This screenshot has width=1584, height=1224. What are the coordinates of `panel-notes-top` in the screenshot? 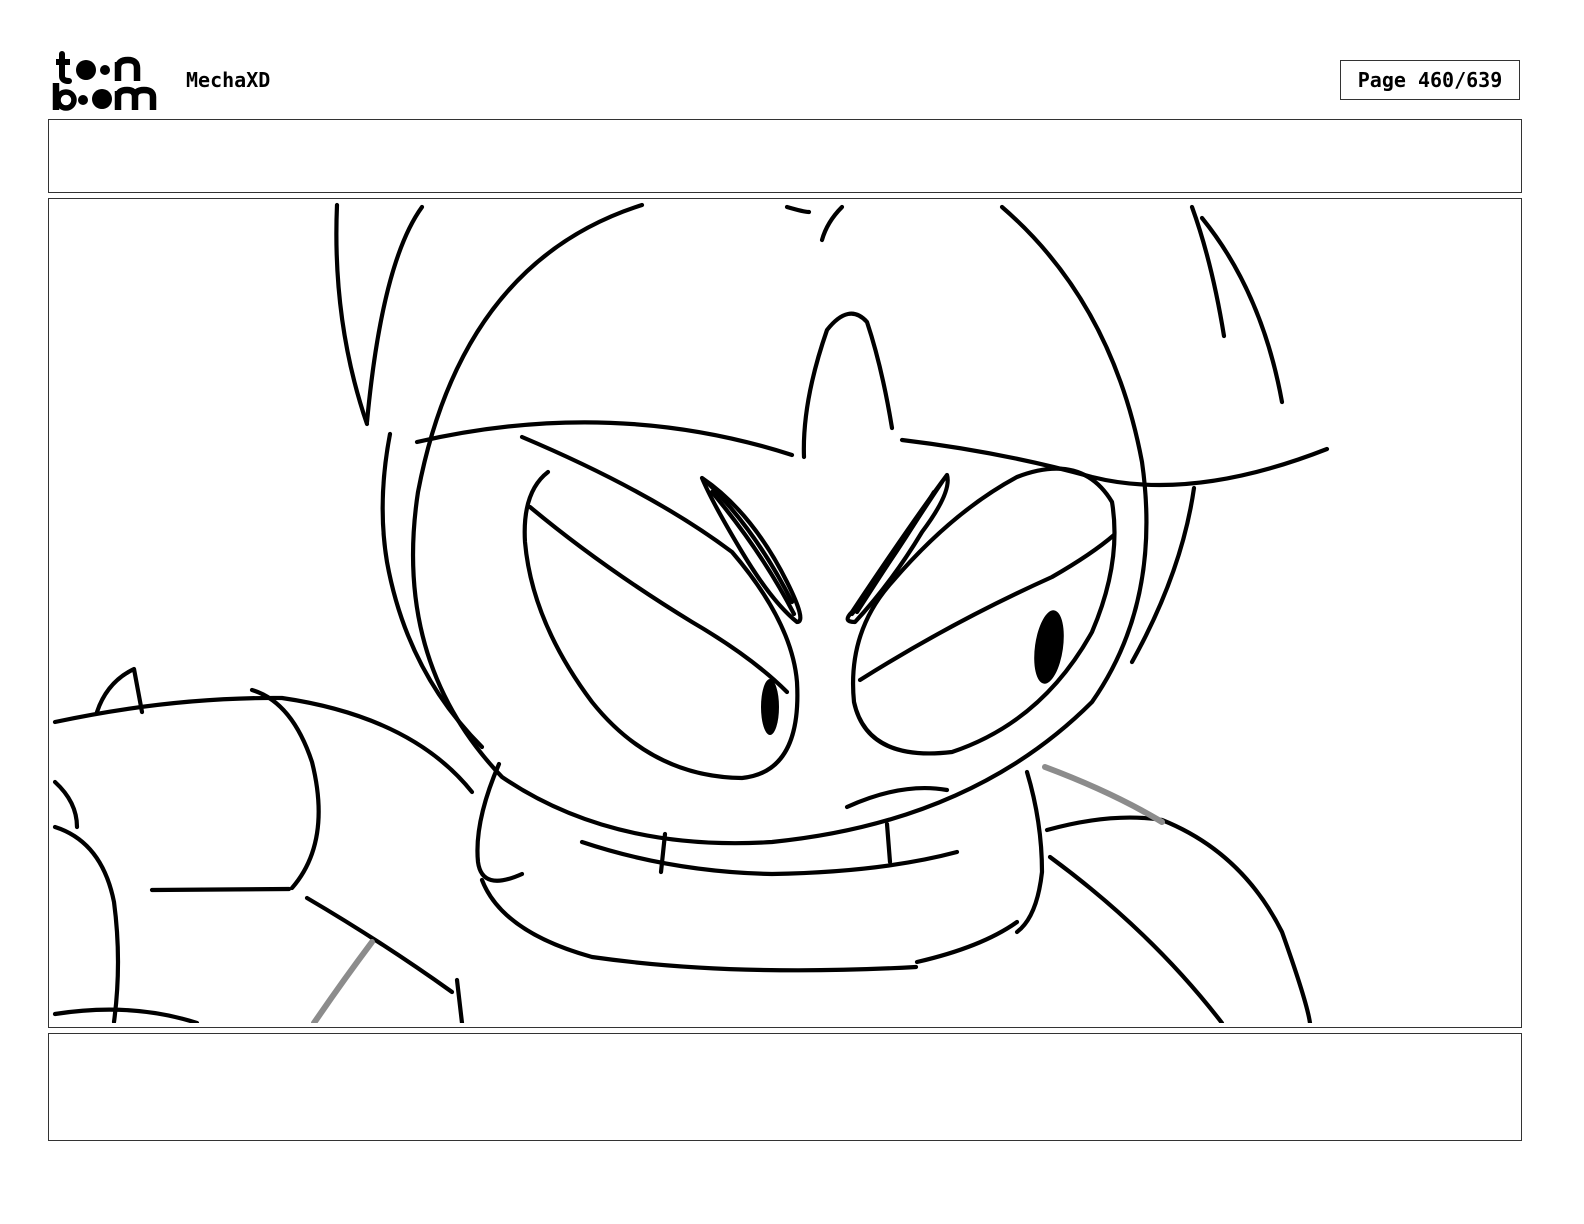 It's located at (785, 156).